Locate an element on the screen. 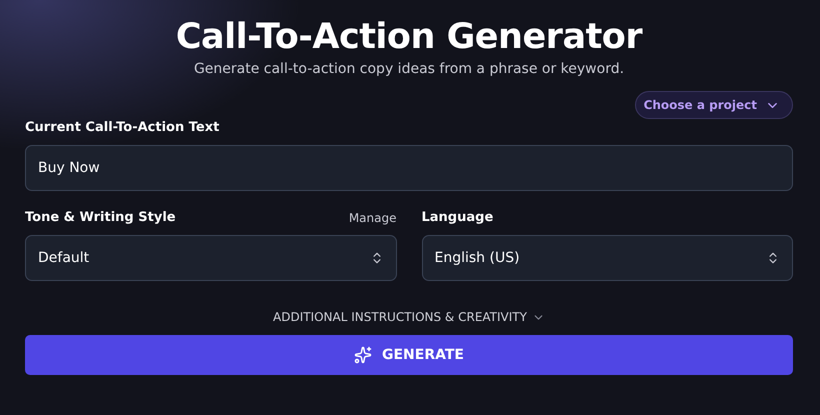 The width and height of the screenshot is (820, 415). language-select: English (US) is located at coordinates (607, 258).